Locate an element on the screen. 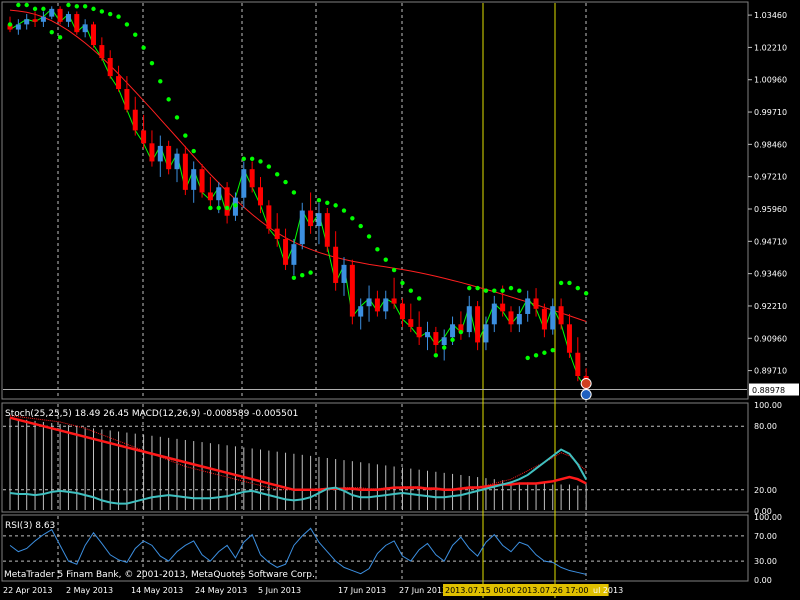  x-axis-label: 24 May 2013 is located at coordinates (221, 590).